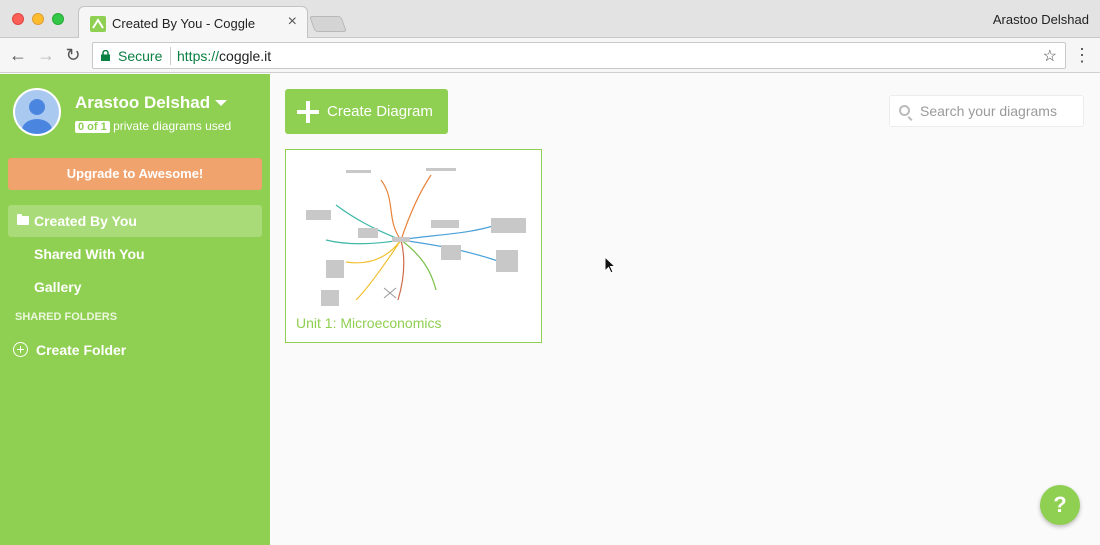 The height and width of the screenshot is (545, 1100). What do you see at coordinates (292, 22) in the screenshot?
I see `tab-close-icon: ×` at bounding box center [292, 22].